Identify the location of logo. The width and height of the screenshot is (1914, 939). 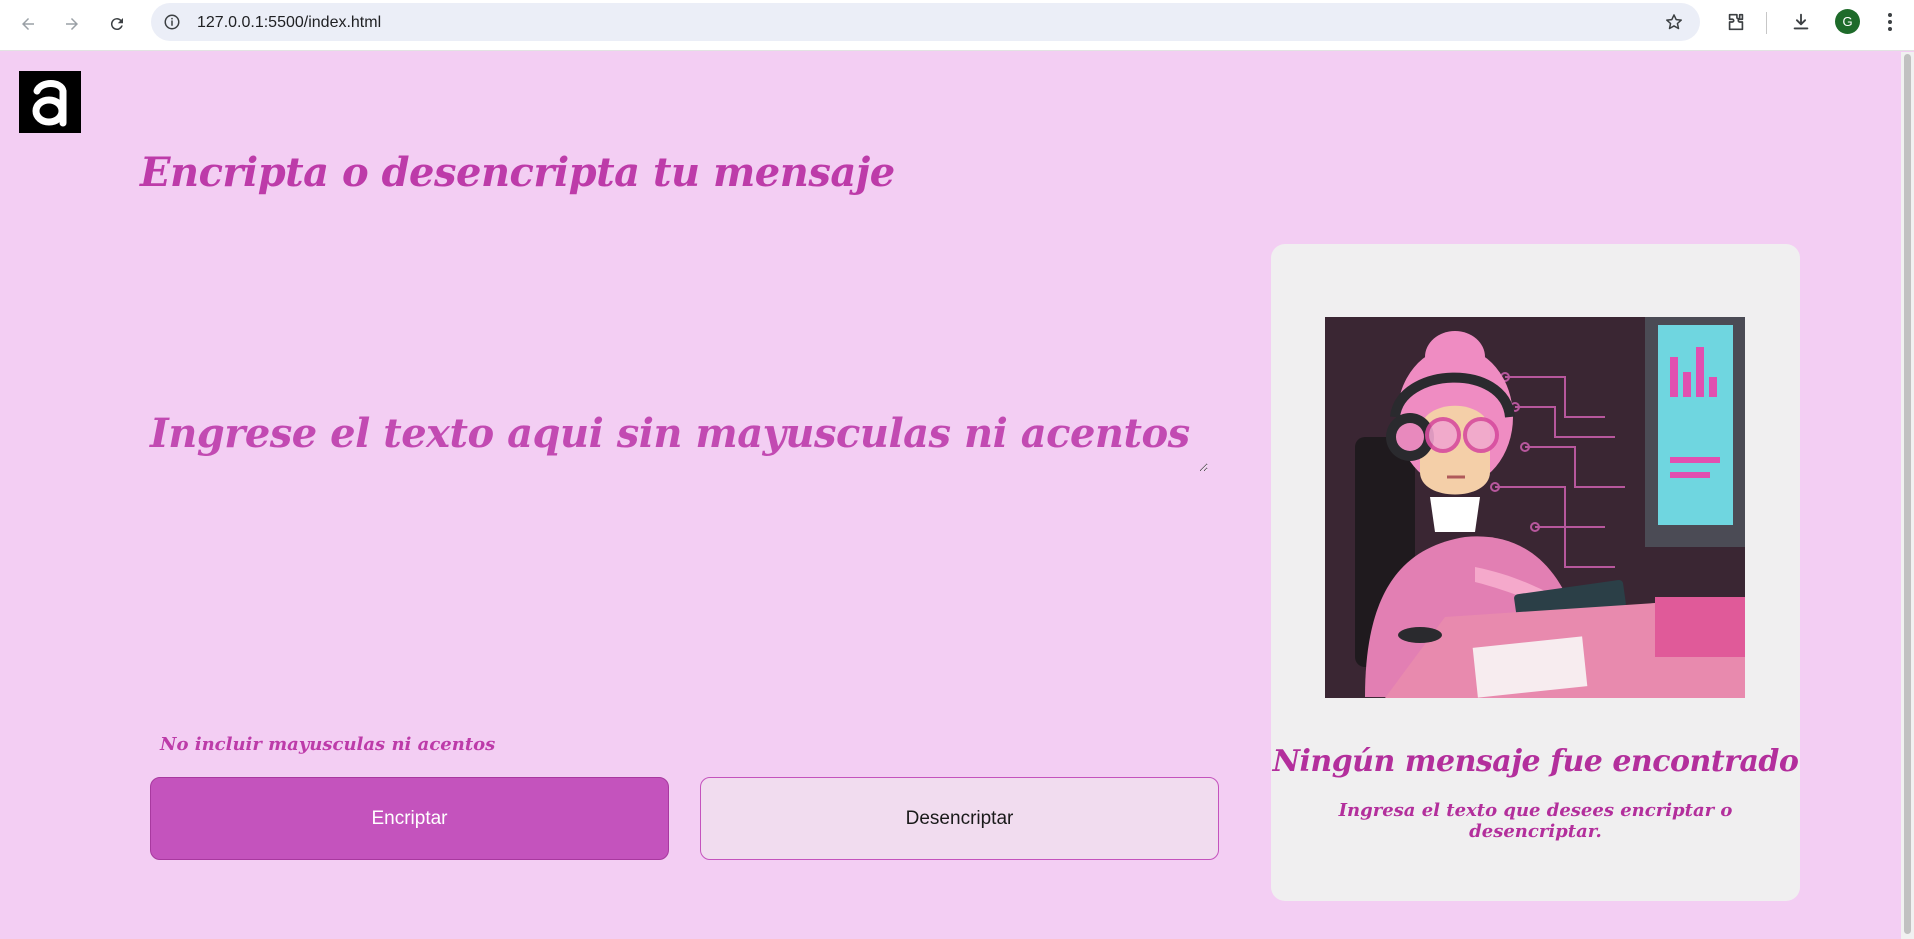
(50, 102).